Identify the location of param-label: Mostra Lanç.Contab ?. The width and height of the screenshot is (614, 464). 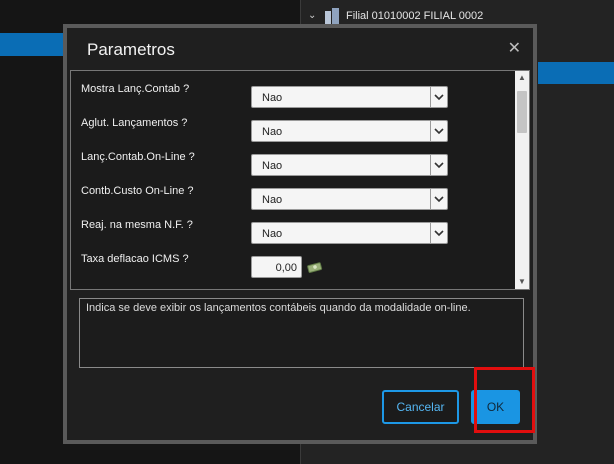
(135, 89).